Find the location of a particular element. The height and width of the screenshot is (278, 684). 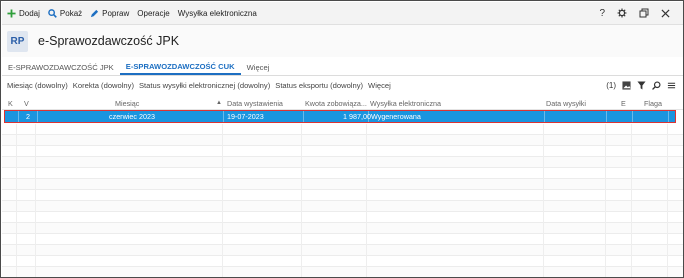

gear-icon is located at coordinates (622, 13).